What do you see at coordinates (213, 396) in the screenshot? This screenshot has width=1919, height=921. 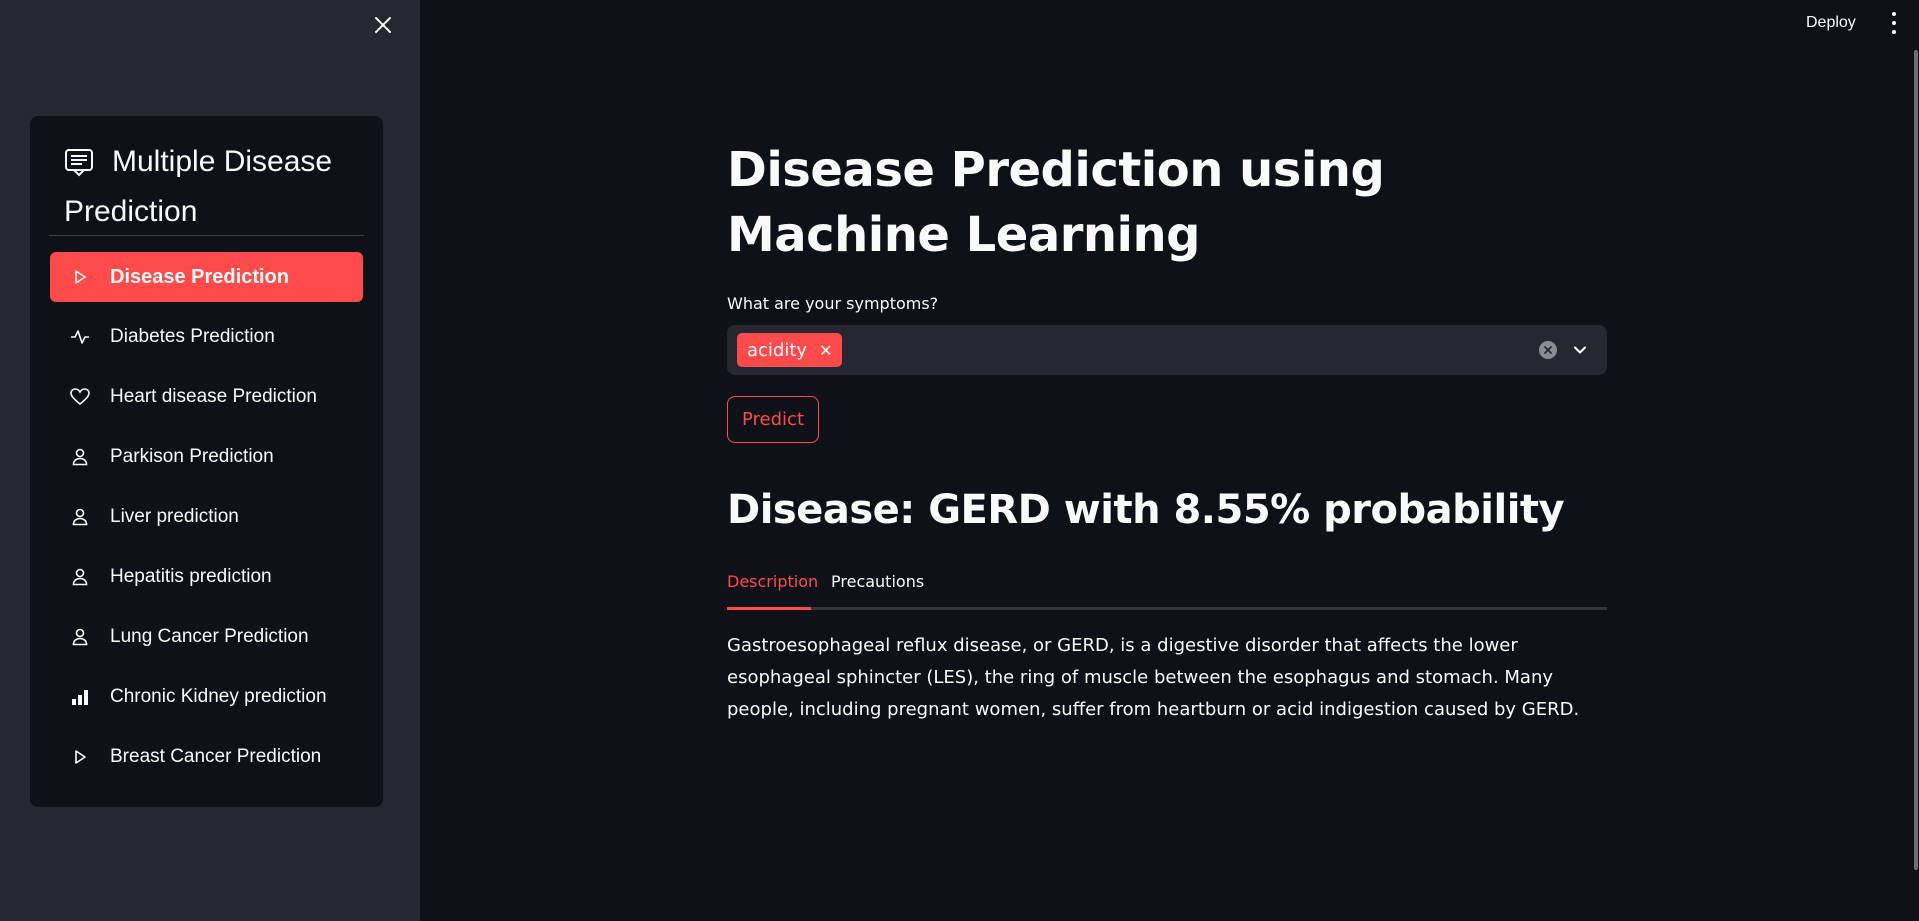 I see `nav-item-label: Heart disease Prediction` at bounding box center [213, 396].